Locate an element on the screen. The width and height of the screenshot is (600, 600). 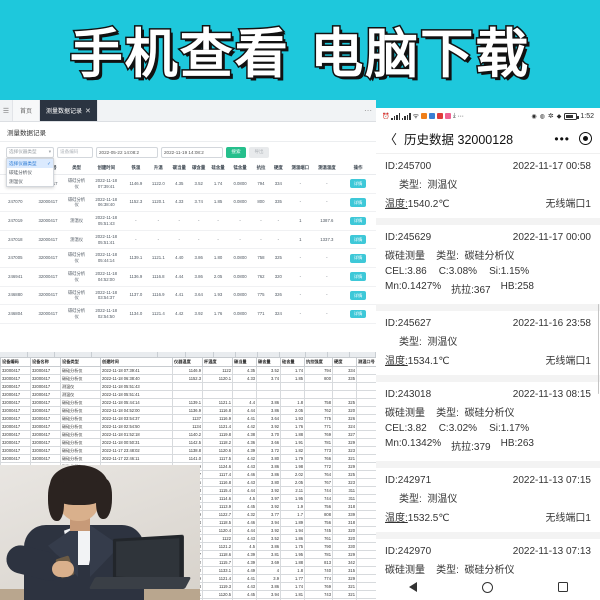
metric-mn: Mn:0.1427% is located at coordinates (413, 286).